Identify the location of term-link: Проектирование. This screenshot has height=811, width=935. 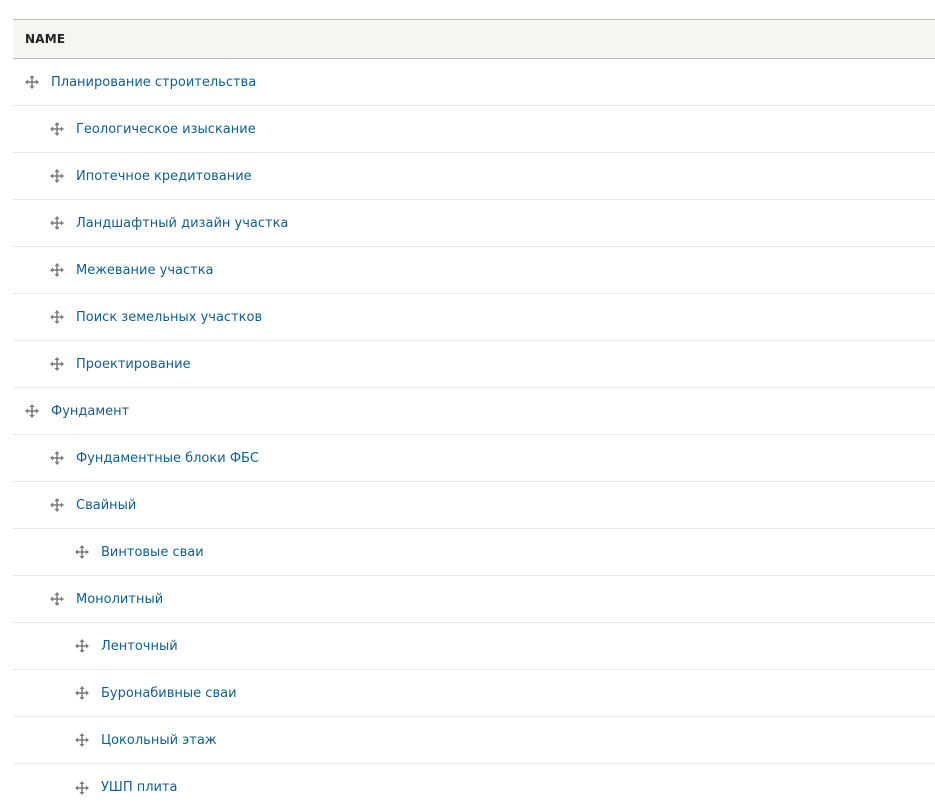
(133, 364).